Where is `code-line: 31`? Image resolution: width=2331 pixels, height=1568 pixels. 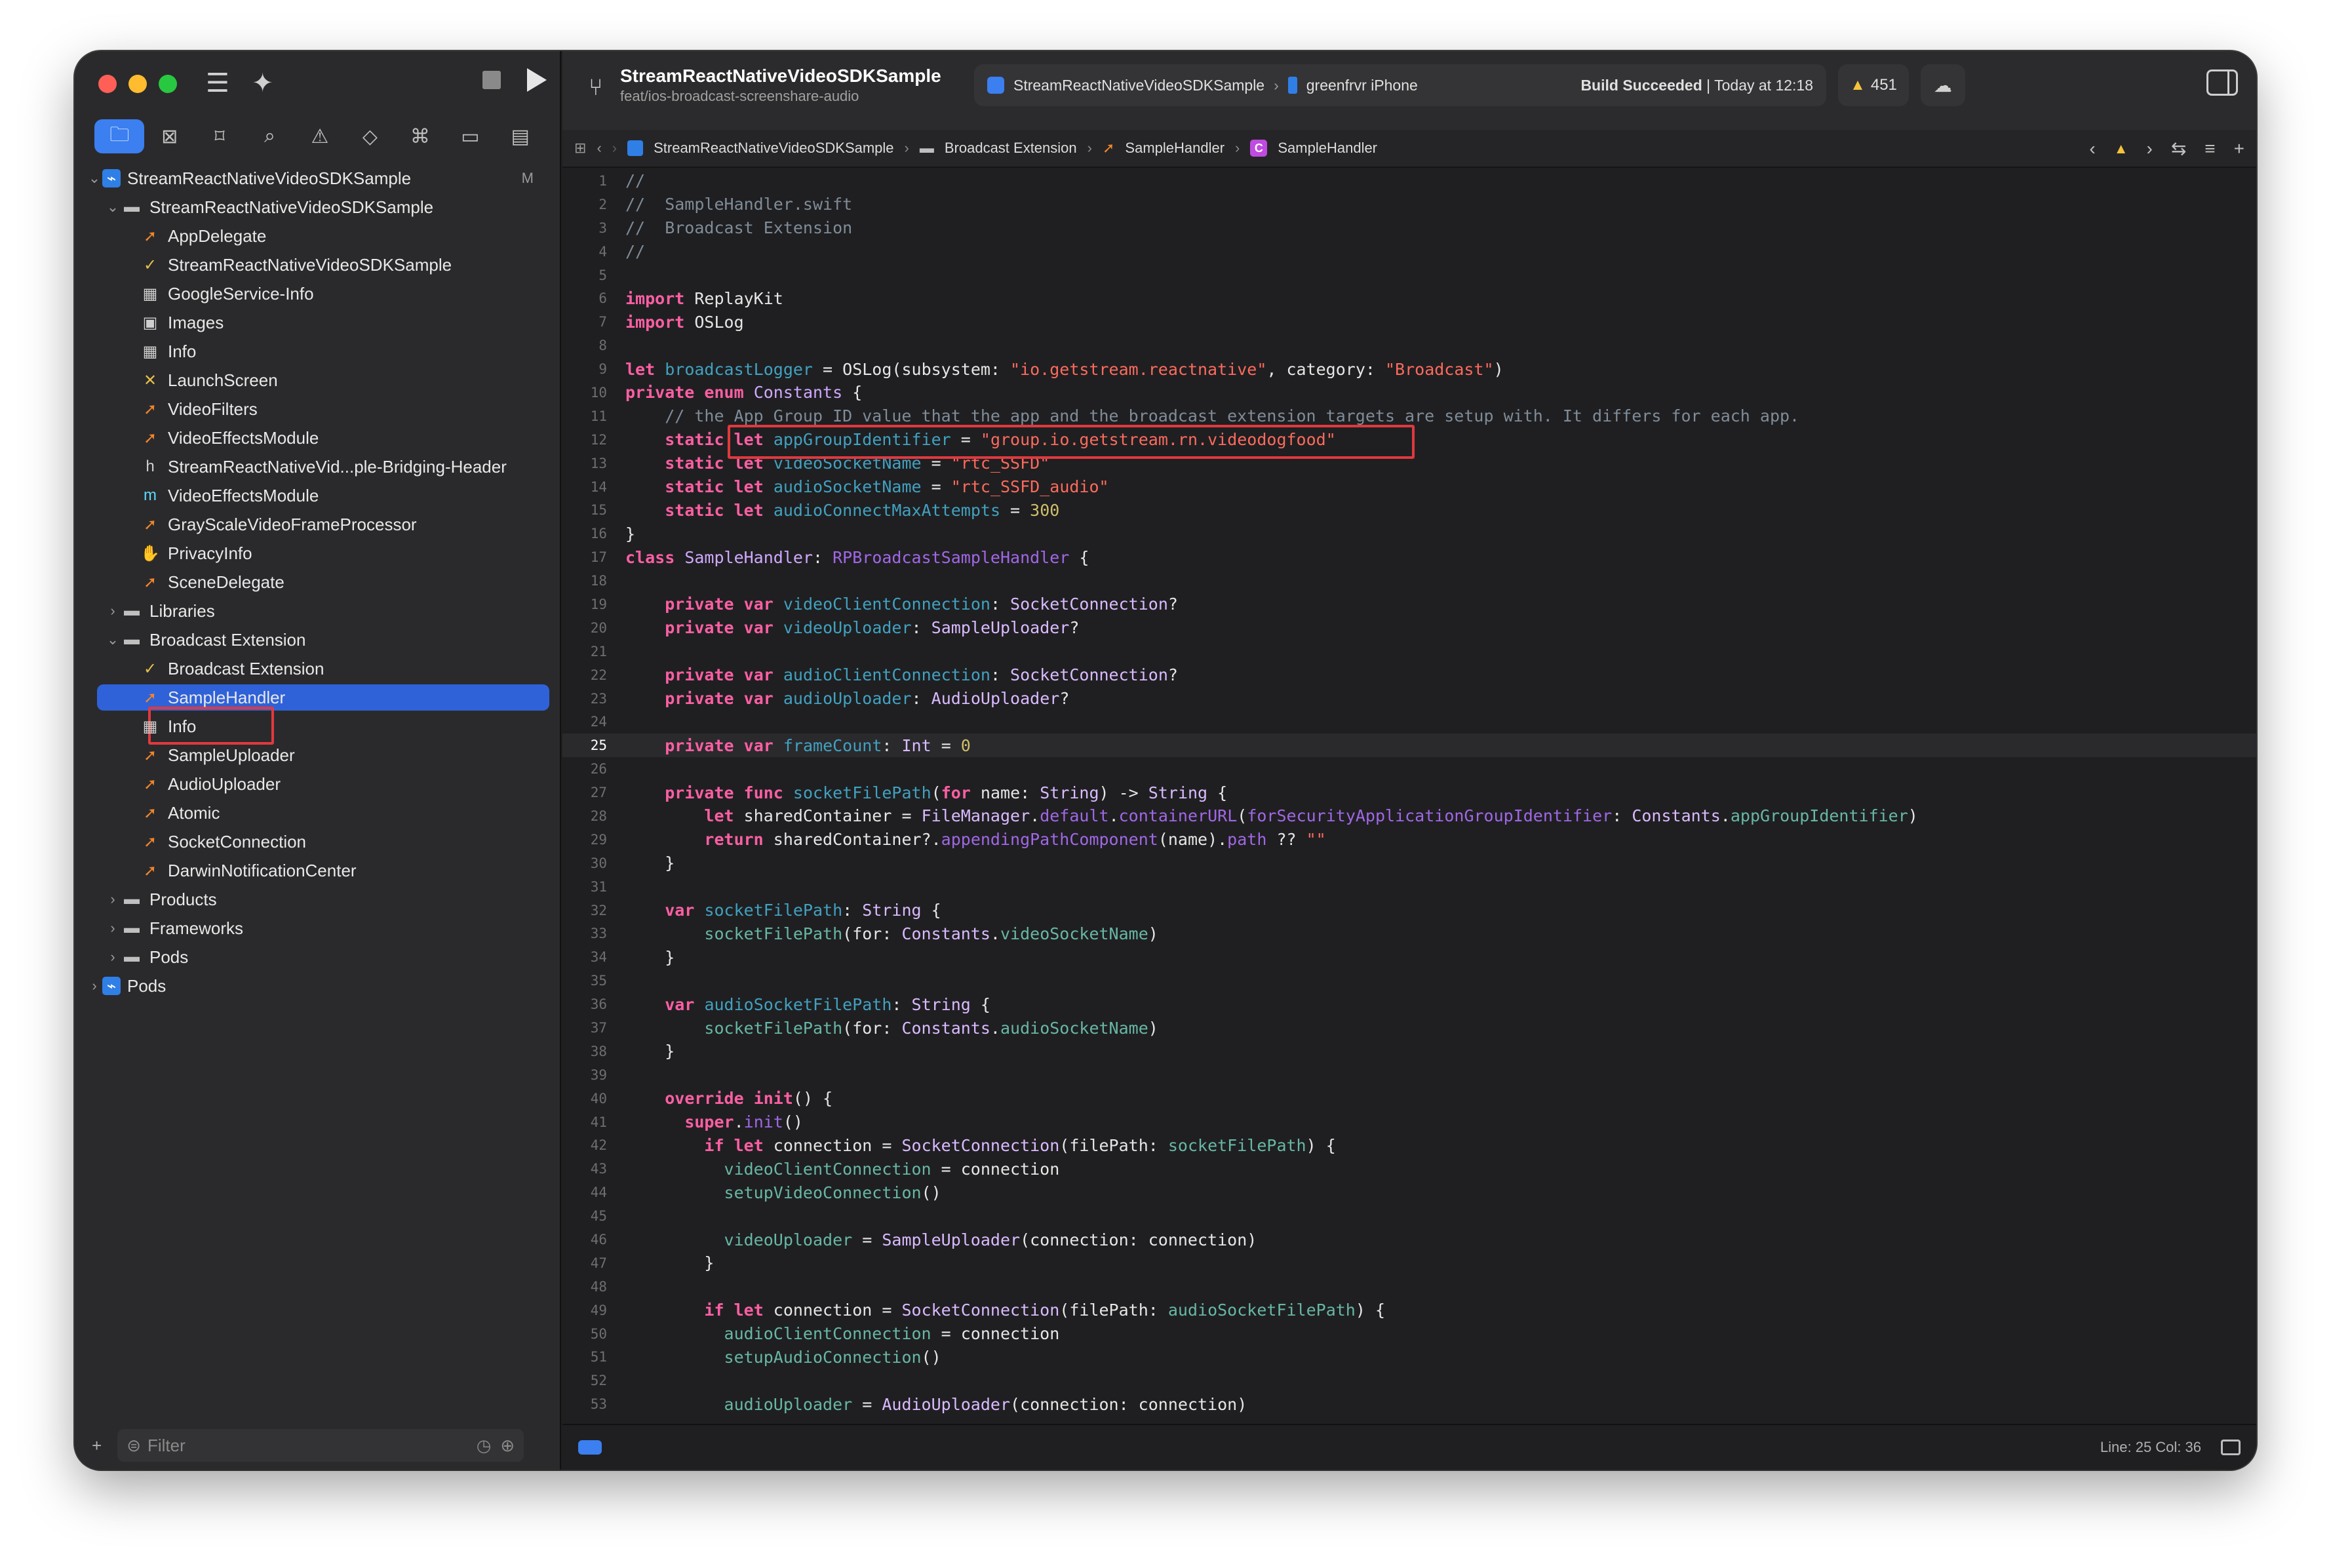
code-line: 31 is located at coordinates (1409, 887).